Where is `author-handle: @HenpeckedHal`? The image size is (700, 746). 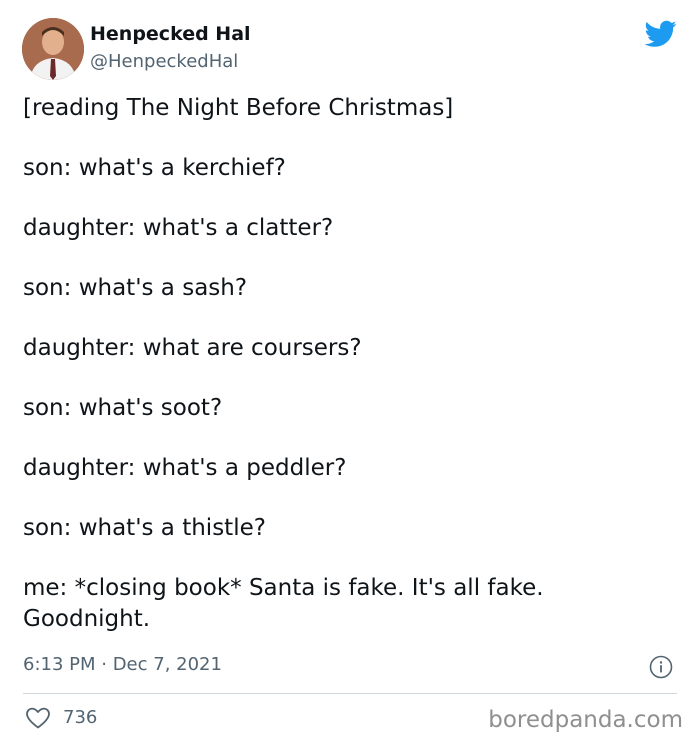 author-handle: @HenpeckedHal is located at coordinates (164, 61).